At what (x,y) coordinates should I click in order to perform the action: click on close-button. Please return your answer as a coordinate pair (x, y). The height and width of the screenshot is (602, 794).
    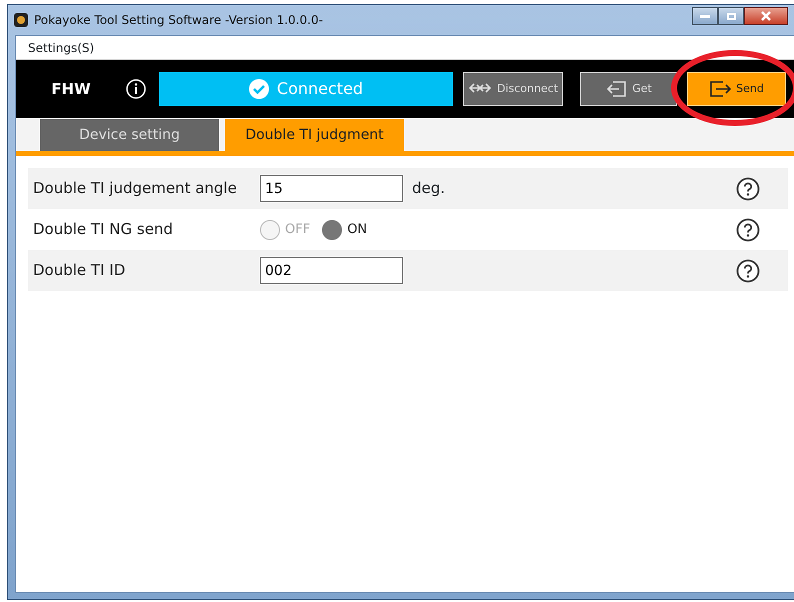
    Looking at the image, I should click on (766, 16).